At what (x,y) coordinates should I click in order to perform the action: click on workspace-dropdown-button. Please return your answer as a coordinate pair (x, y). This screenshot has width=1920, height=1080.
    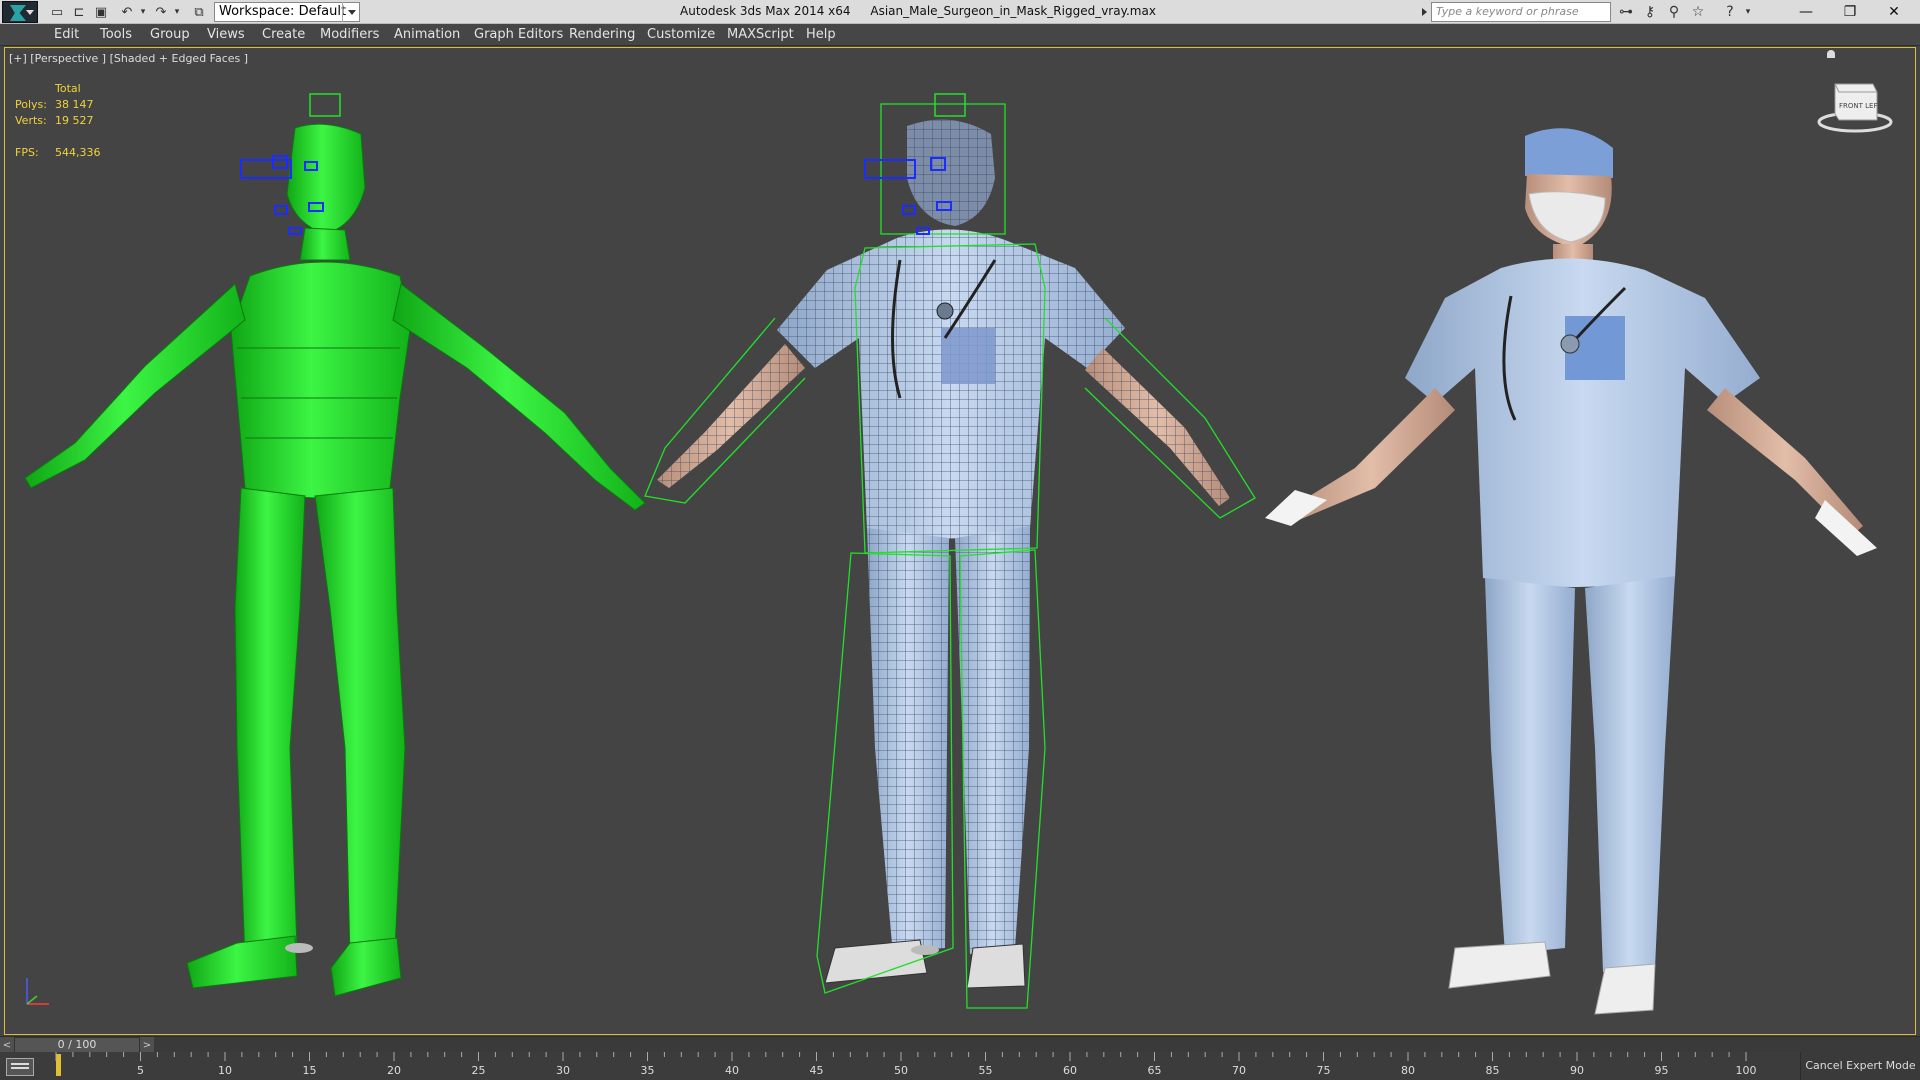
    Looking at the image, I should click on (351, 12).